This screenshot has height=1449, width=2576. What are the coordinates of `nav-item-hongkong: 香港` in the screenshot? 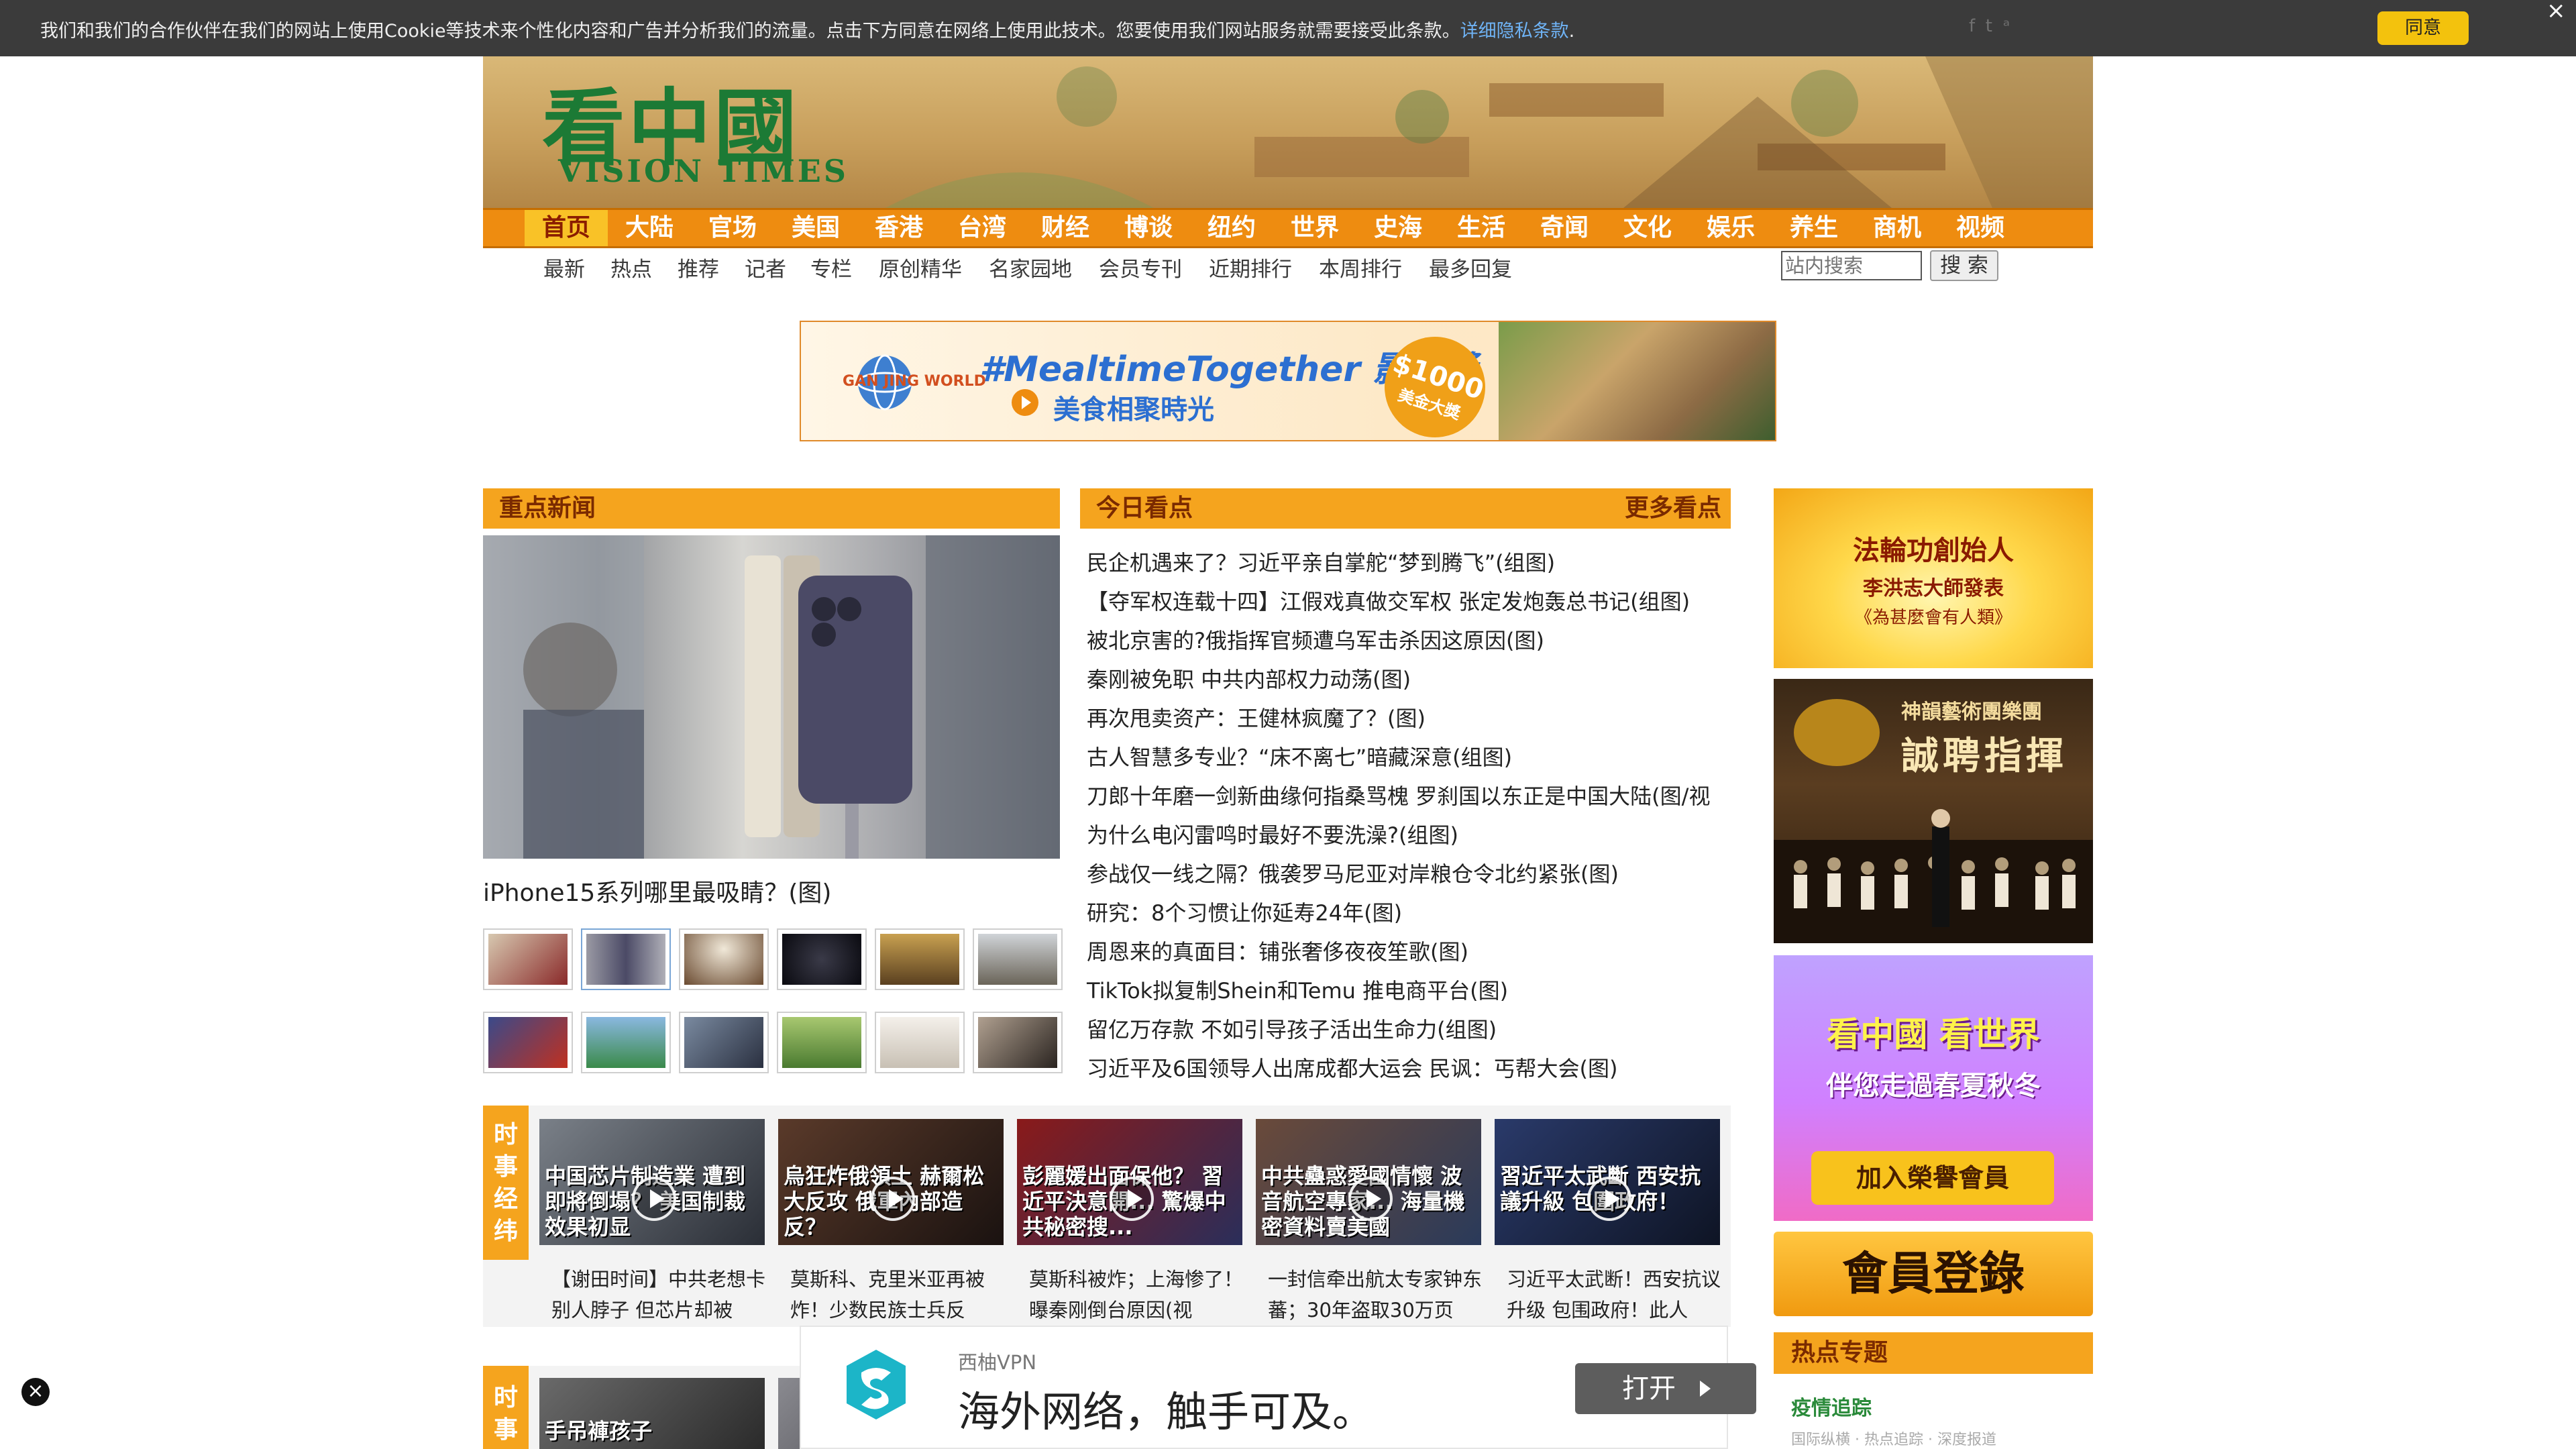 It's located at (899, 228).